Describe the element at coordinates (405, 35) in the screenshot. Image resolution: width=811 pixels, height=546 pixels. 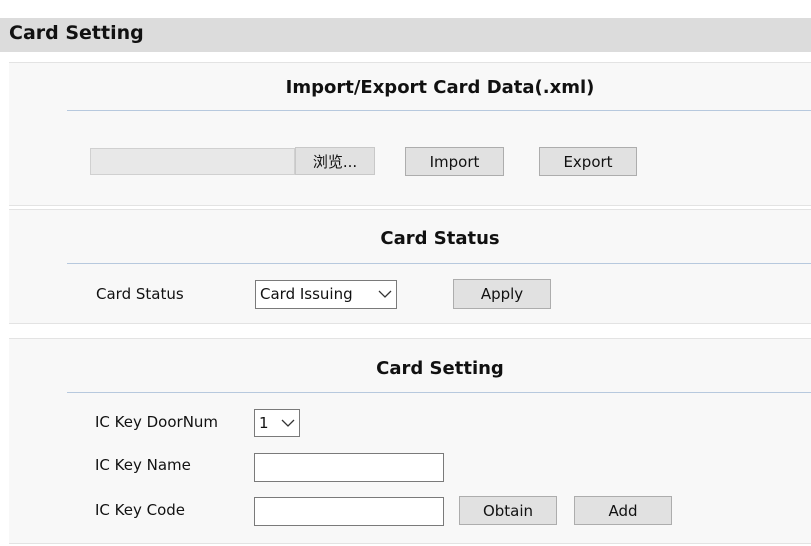
I see `page-header: Card Setting` at that location.